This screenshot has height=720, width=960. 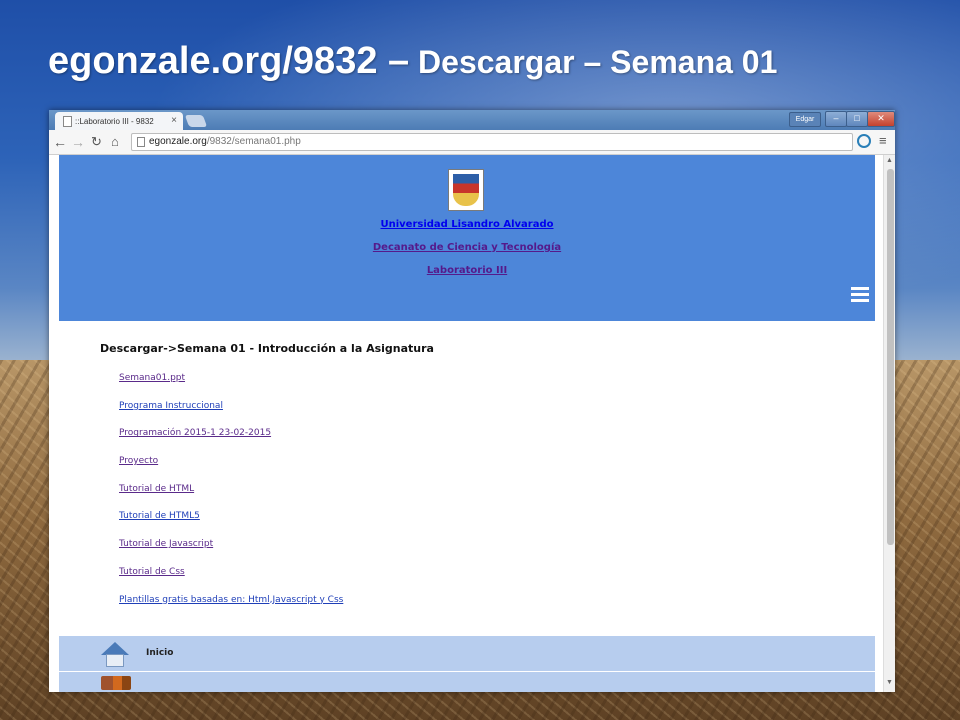 What do you see at coordinates (159, 516) in the screenshot?
I see `download-link: Tutorial de HTML5` at bounding box center [159, 516].